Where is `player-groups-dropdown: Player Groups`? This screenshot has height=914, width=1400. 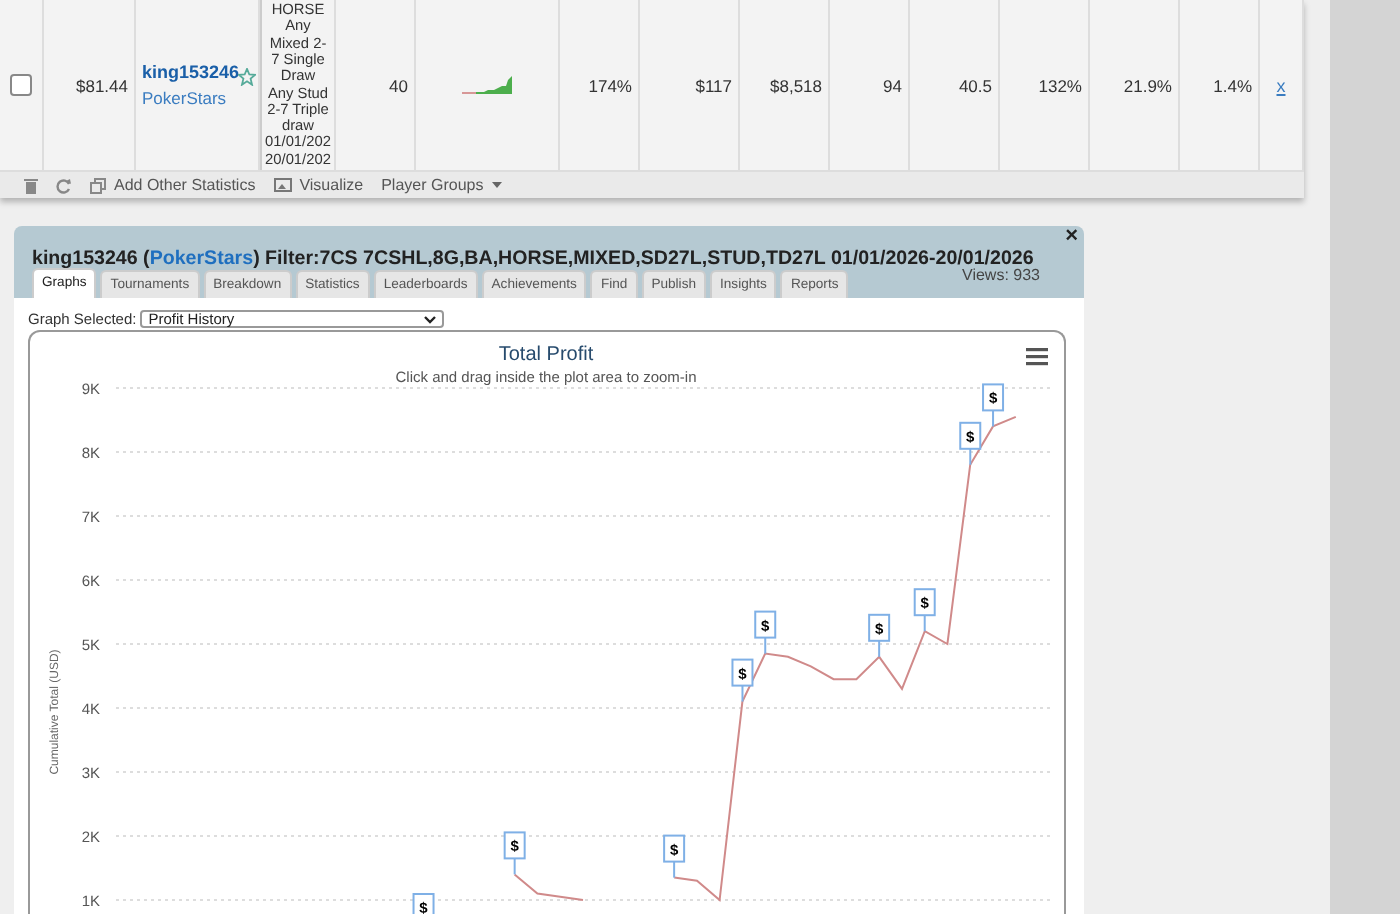 player-groups-dropdown: Player Groups is located at coordinates (441, 185).